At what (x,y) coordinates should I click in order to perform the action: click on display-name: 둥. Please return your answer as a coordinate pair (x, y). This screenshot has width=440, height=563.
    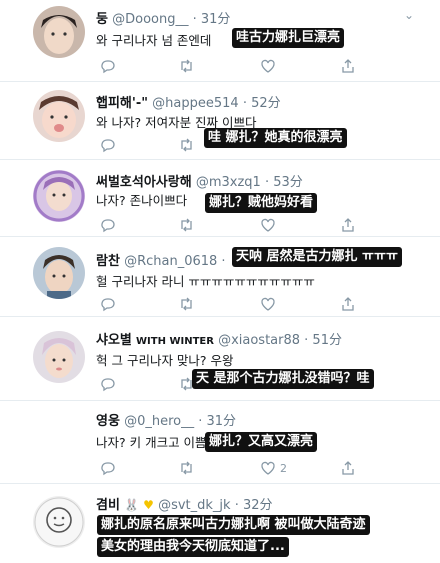
    Looking at the image, I should click on (102, 19).